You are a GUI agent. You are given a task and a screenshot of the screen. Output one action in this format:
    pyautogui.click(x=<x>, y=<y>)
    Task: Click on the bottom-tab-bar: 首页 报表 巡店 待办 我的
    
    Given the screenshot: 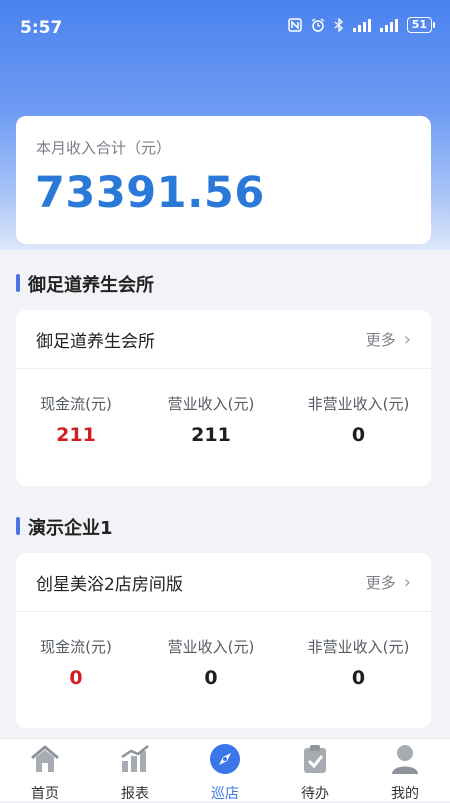 What is the action you would take?
    pyautogui.click(x=225, y=770)
    